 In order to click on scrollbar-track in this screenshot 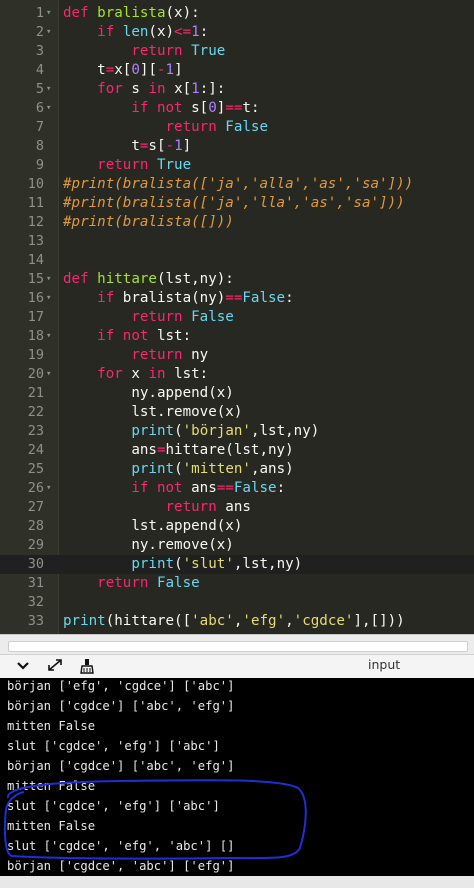, I will do `click(238, 646)`.